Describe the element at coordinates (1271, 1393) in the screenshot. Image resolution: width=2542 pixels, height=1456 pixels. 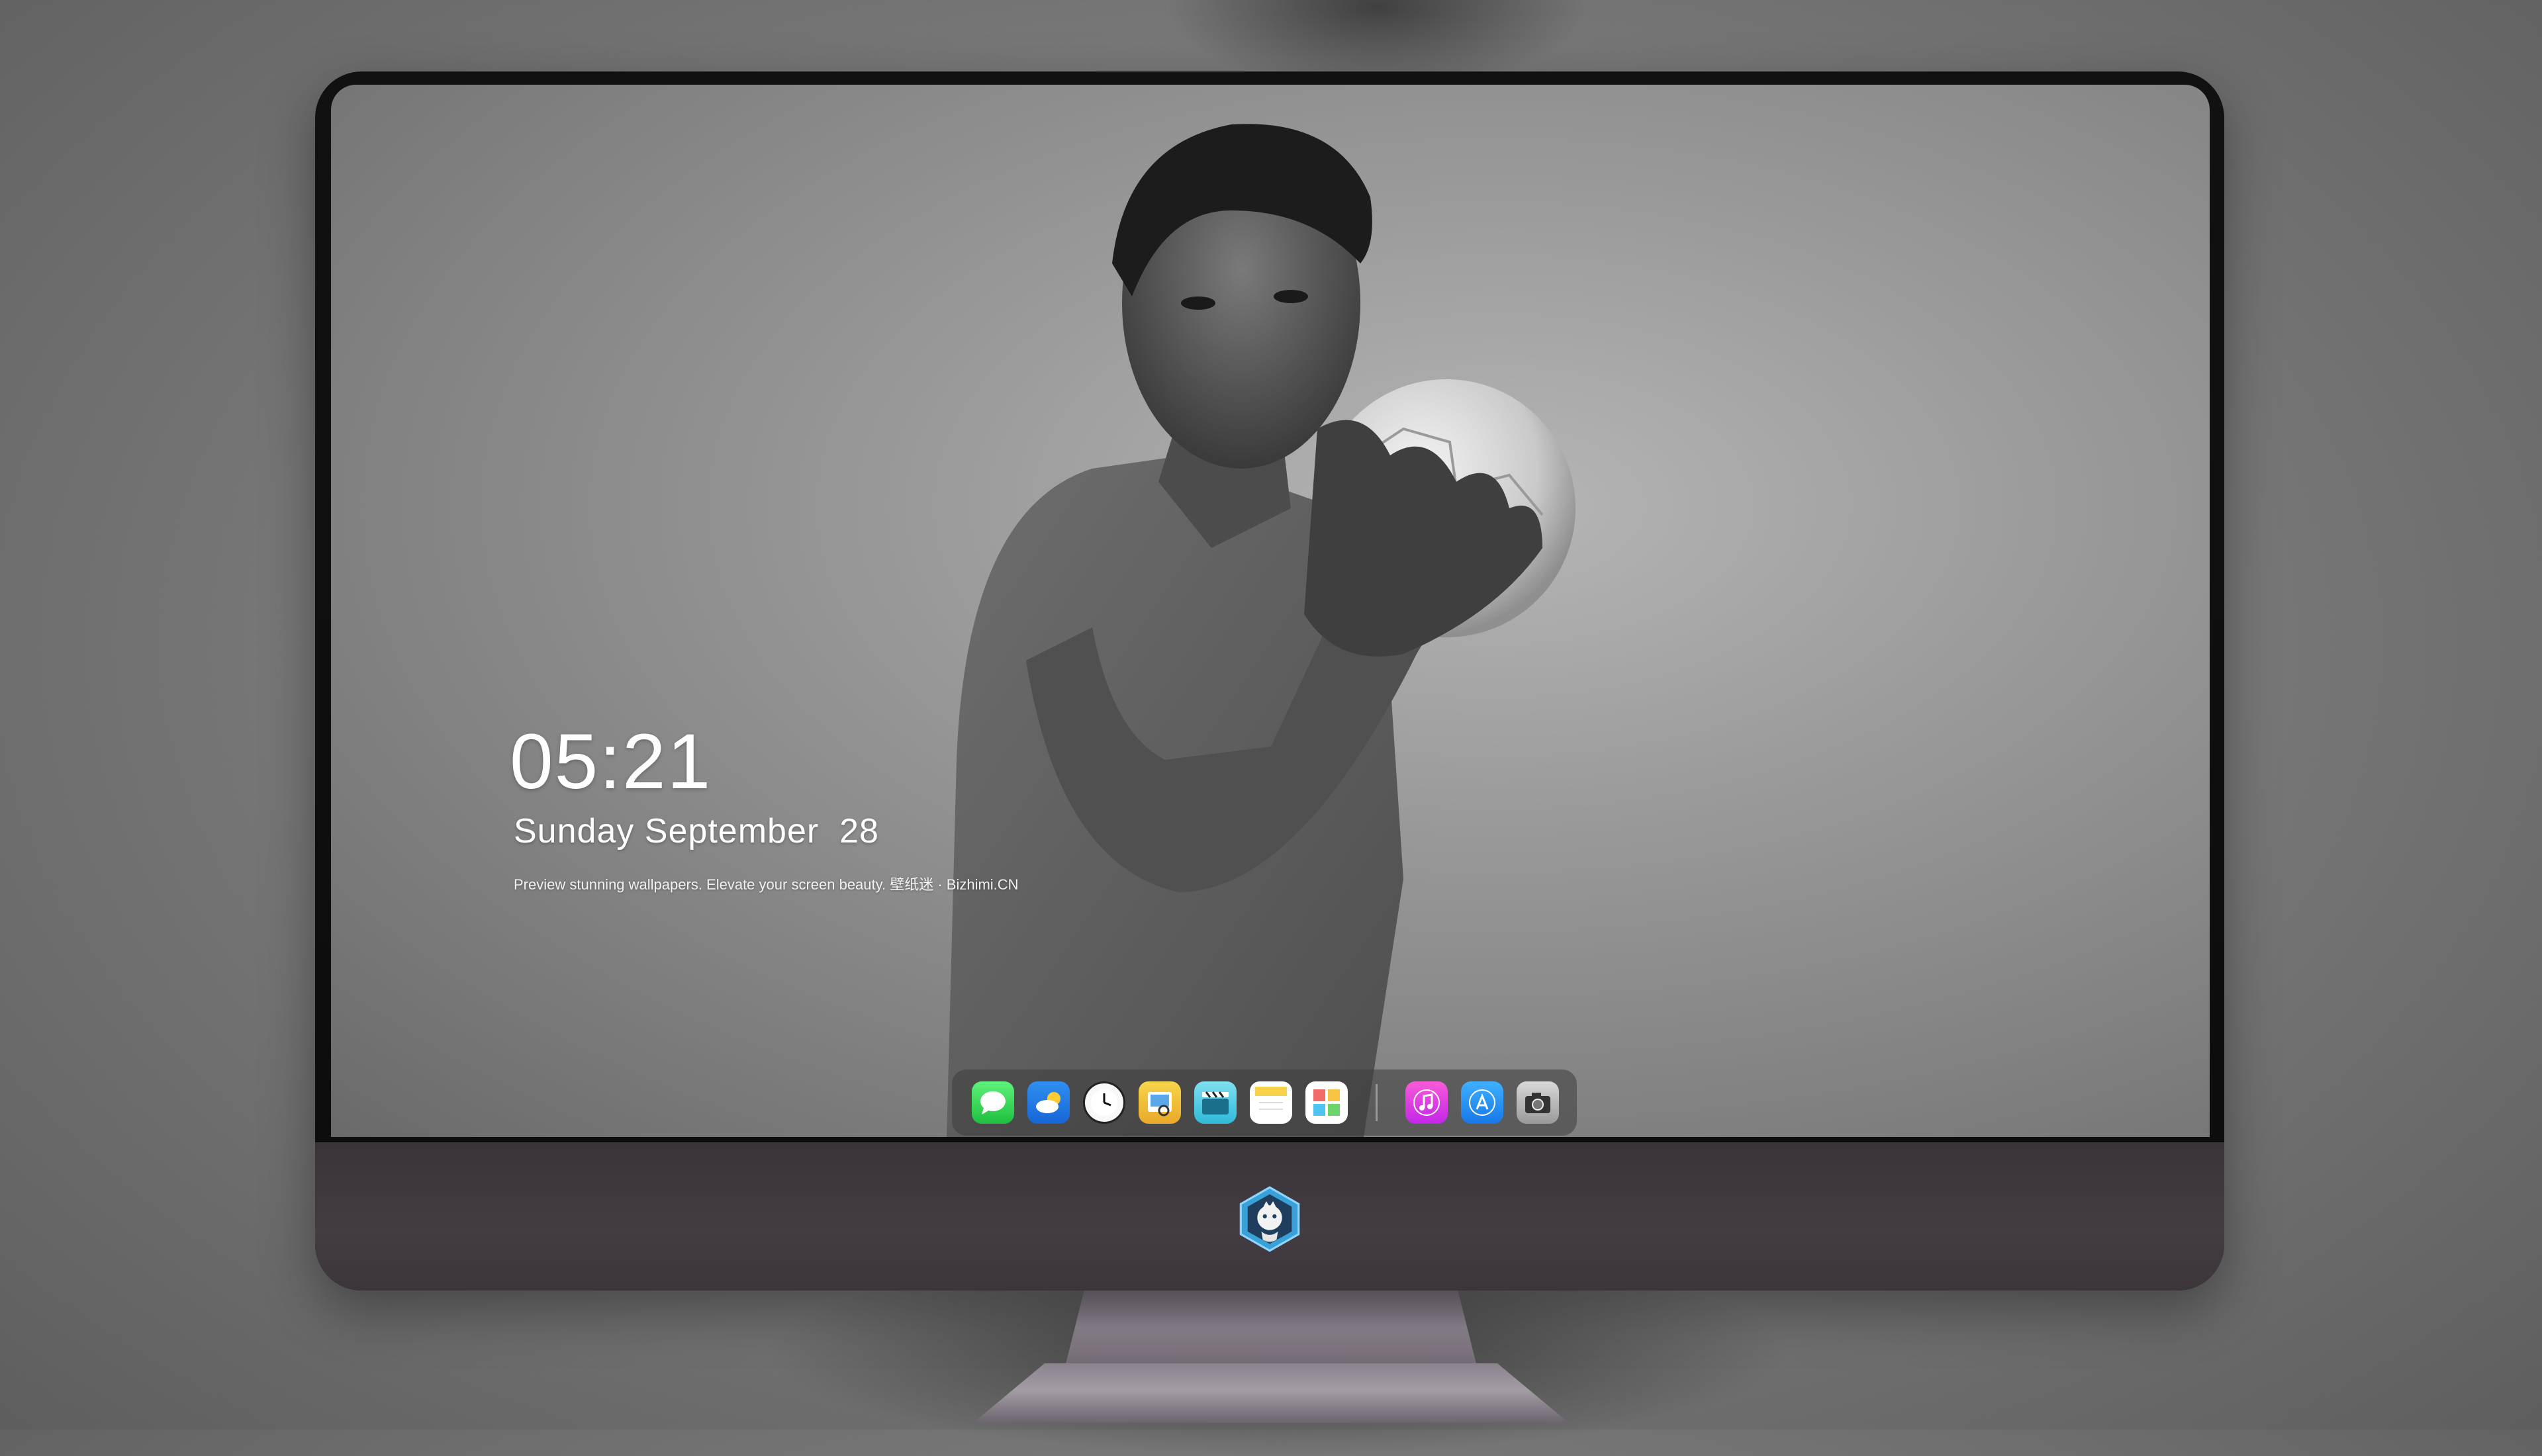
I see `monitor-stand-base` at that location.